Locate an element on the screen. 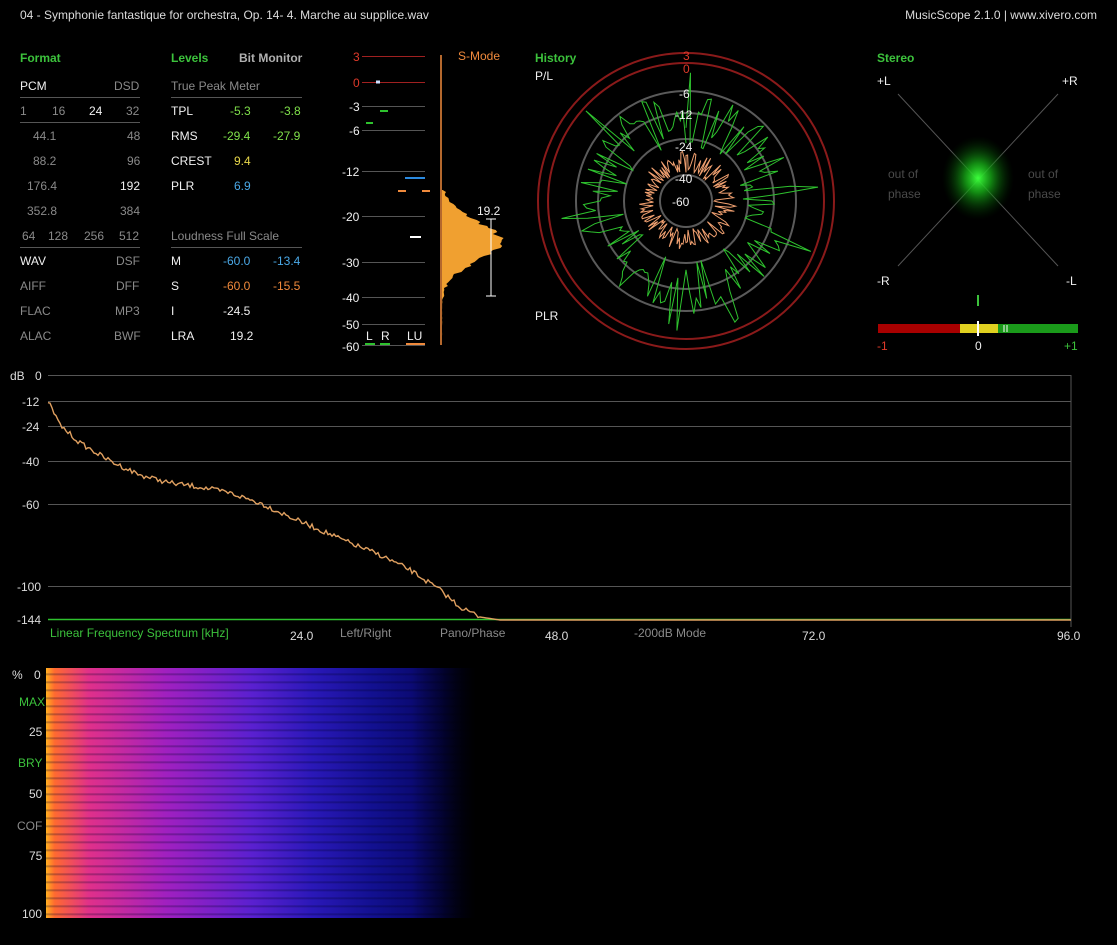 This screenshot has height=945, width=1117. spectrogram-image is located at coordinates (261, 793).